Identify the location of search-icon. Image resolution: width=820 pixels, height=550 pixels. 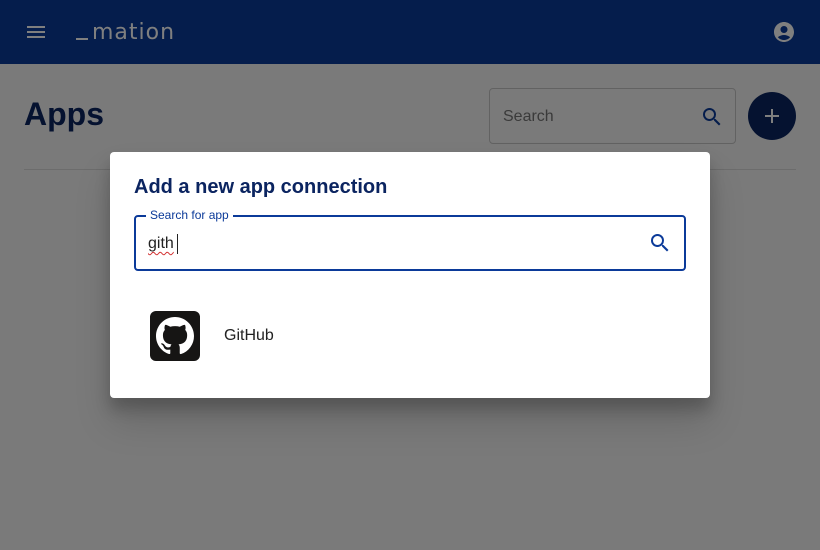
(660, 243).